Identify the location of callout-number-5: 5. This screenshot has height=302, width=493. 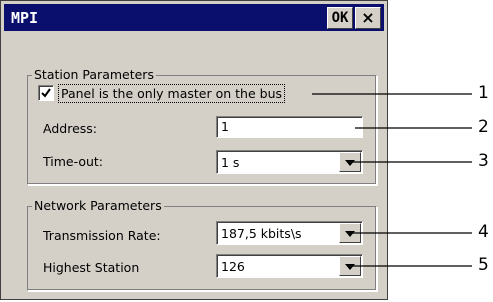
(483, 265).